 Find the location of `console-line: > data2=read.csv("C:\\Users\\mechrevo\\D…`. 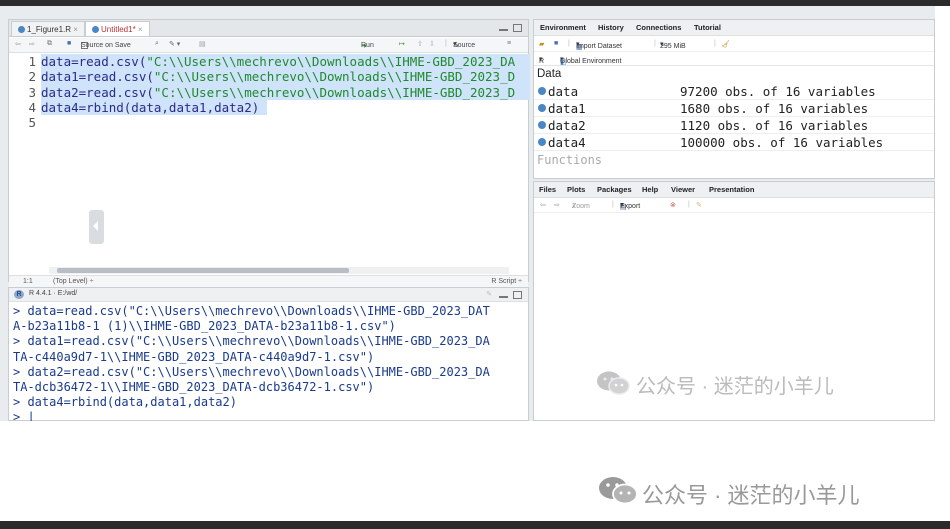

console-line: > data2=read.csv("C:\\Users\\mechrevo\\D… is located at coordinates (251, 371).